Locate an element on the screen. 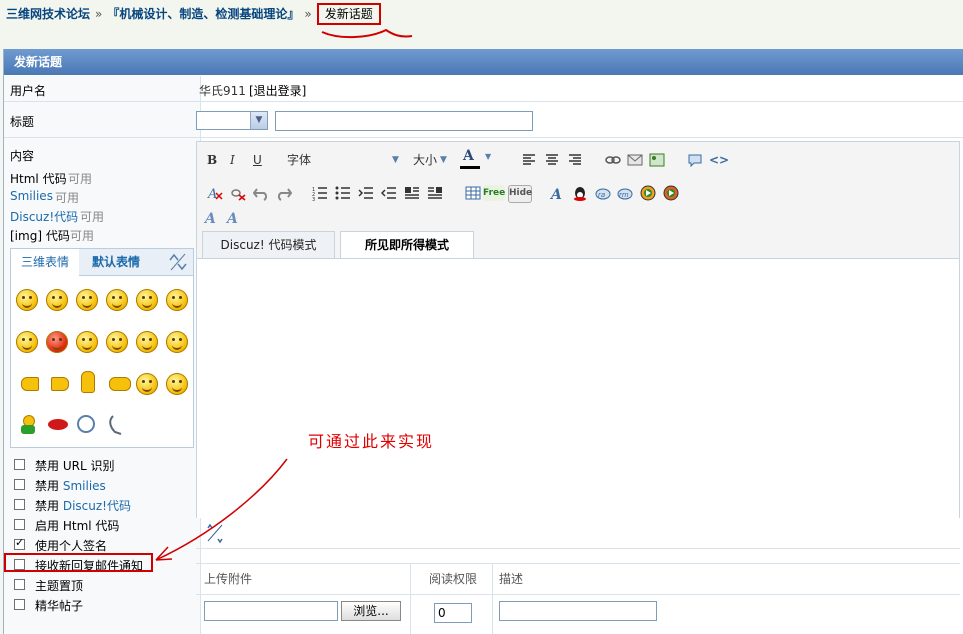  title-input is located at coordinates (404, 121).